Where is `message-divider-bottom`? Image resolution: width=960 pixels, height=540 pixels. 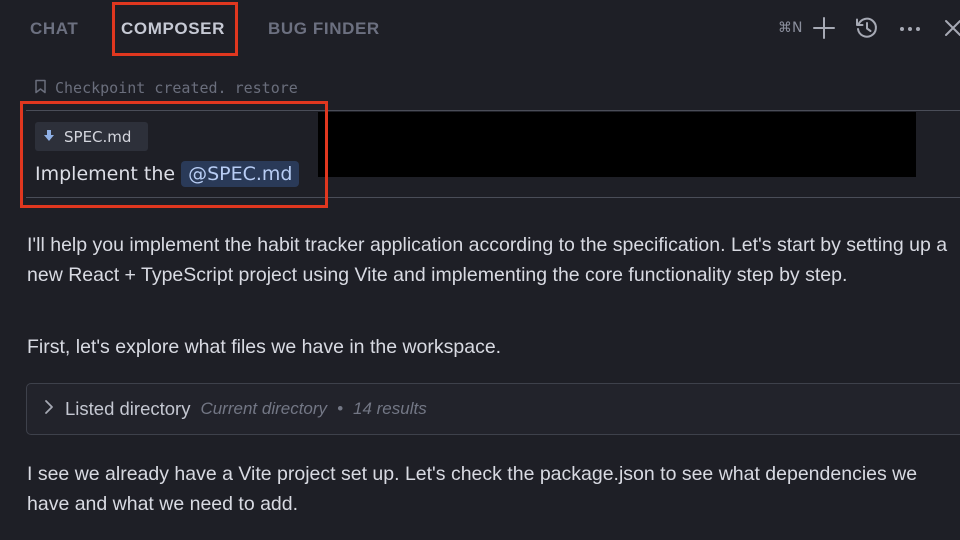 message-divider-bottom is located at coordinates (493, 197).